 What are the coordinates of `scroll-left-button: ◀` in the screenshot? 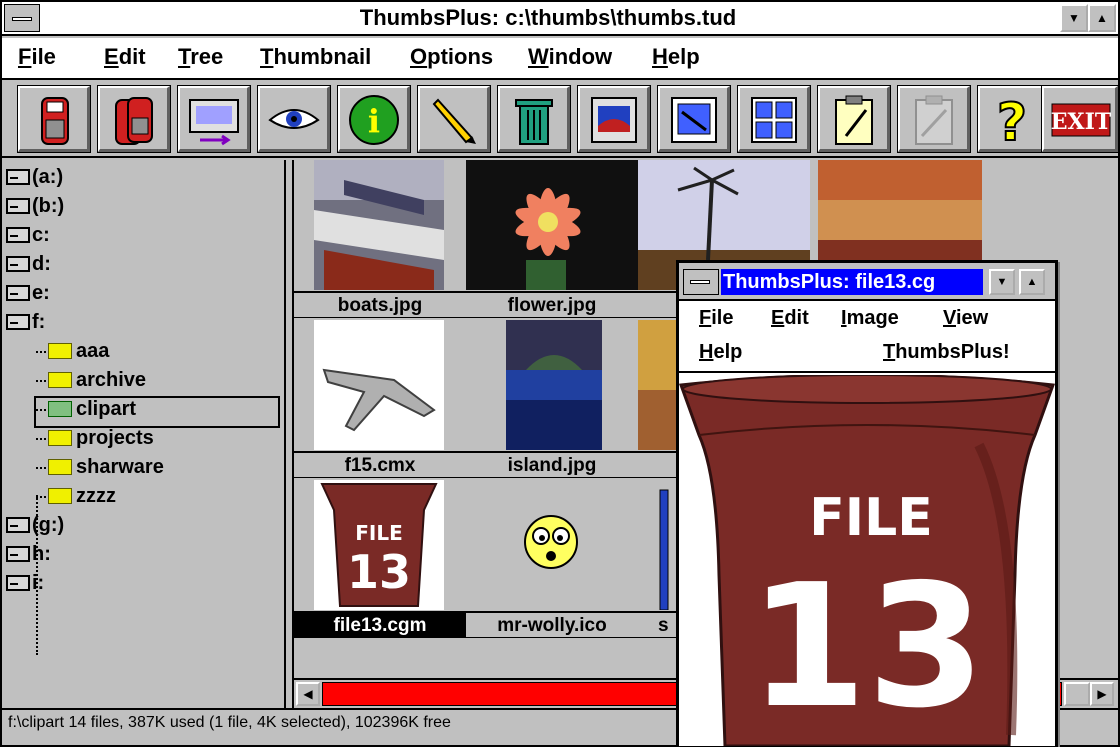 It's located at (308, 694).